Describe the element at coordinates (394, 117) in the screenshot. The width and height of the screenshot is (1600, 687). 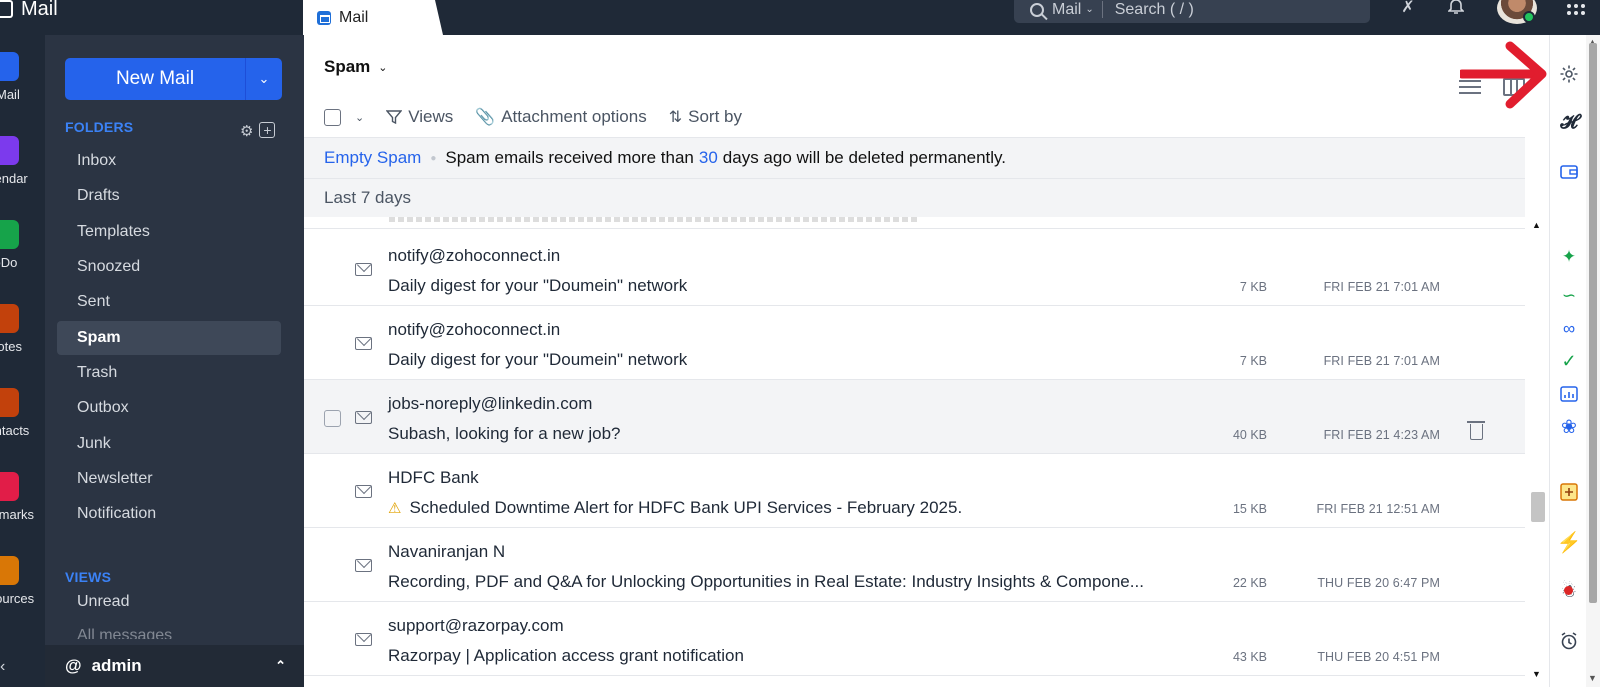
I see `filter-funnel-icon` at that location.